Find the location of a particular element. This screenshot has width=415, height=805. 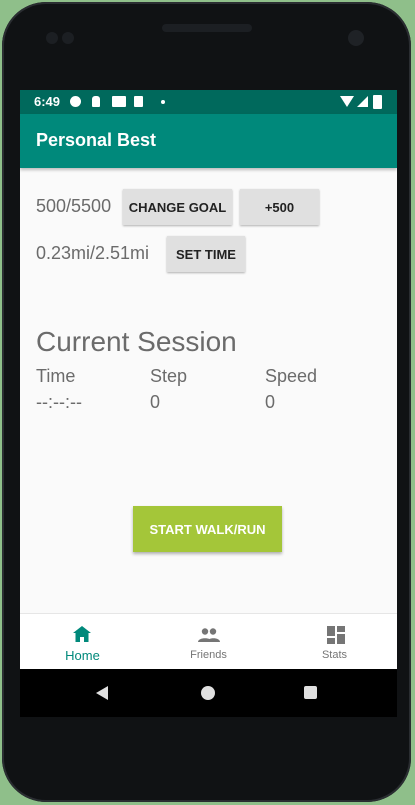

step-value: 0 is located at coordinates (155, 402).